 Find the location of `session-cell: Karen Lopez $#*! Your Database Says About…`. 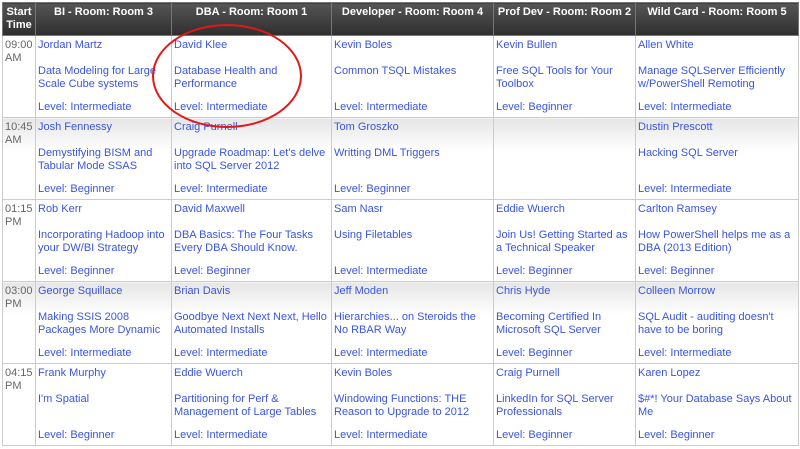

session-cell: Karen Lopez $#*! Your Database Says About… is located at coordinates (717, 404).